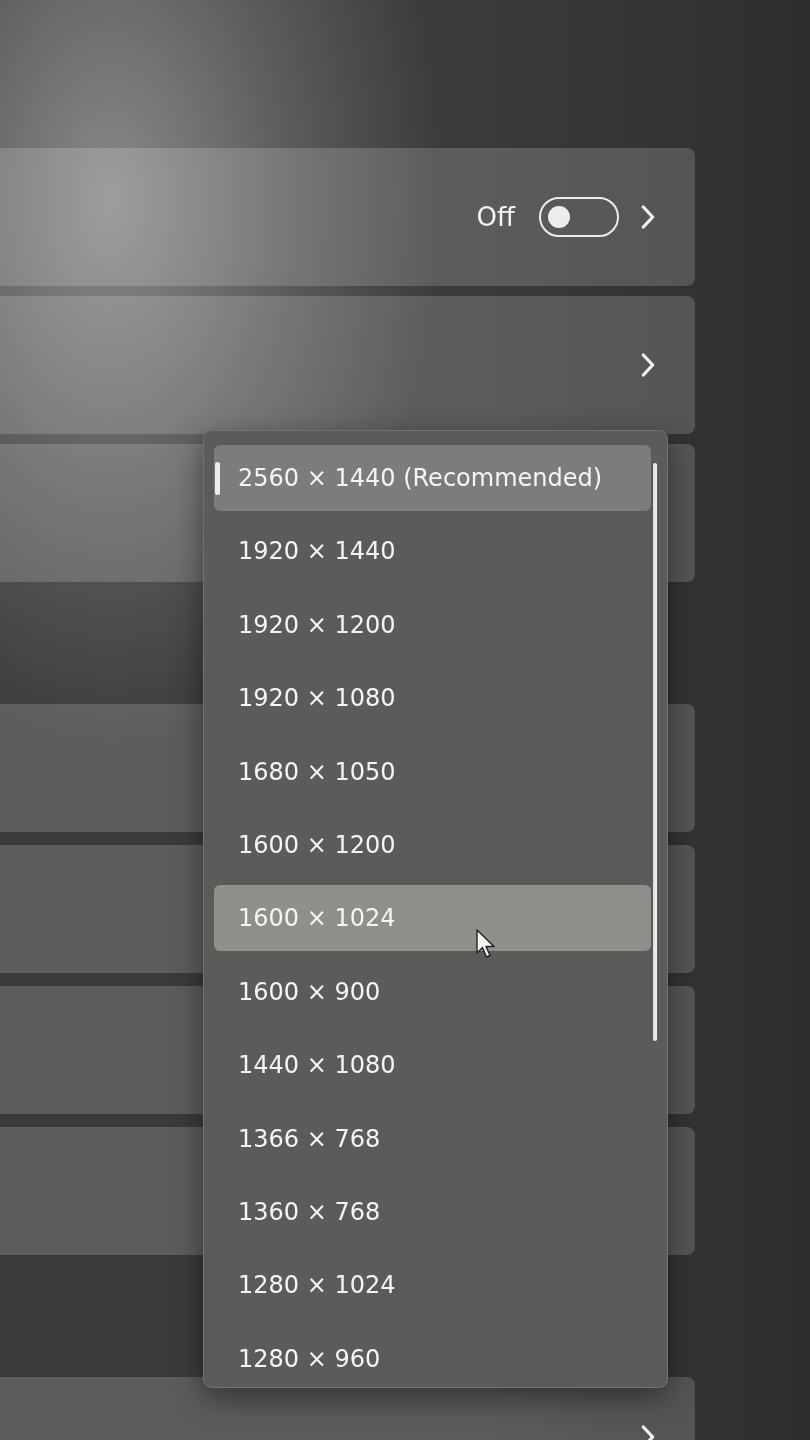  I want to click on resolution-option: 1360 × 768, so click(432, 1211).